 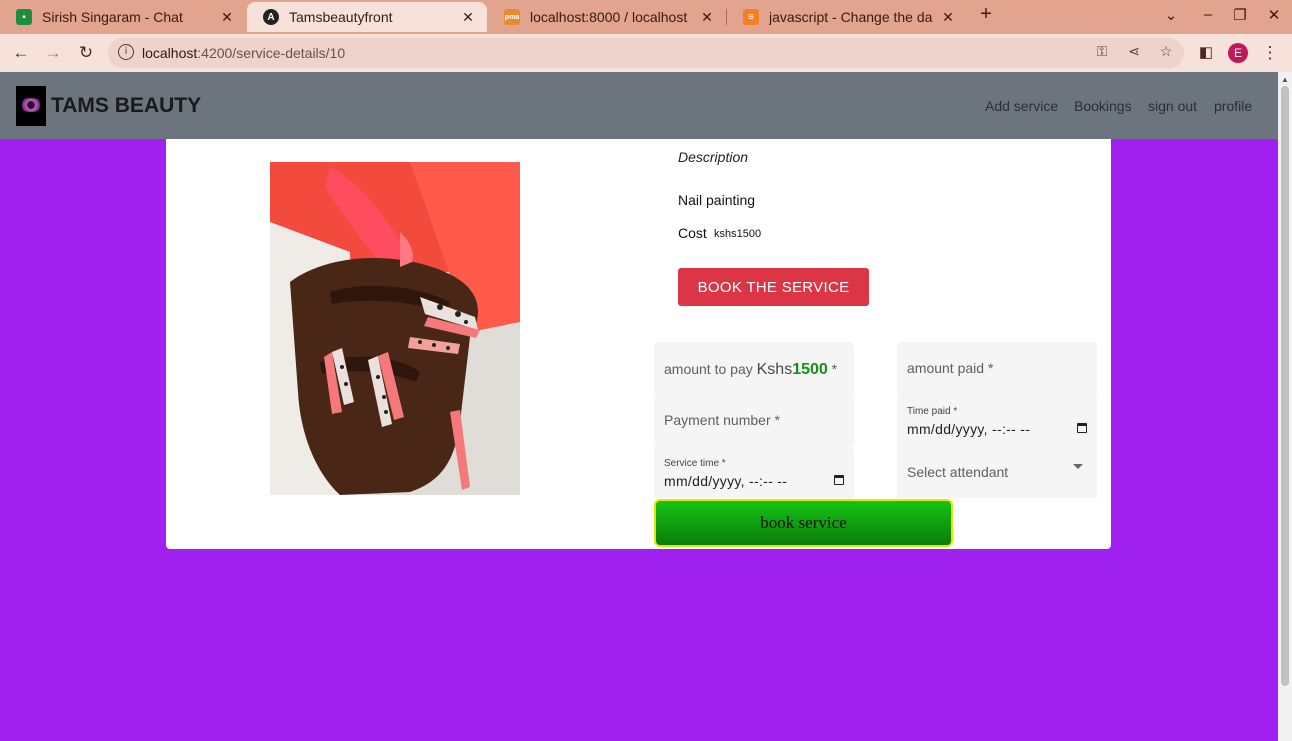 I want to click on minimize-window-icon: –, so click(x=1208, y=14).